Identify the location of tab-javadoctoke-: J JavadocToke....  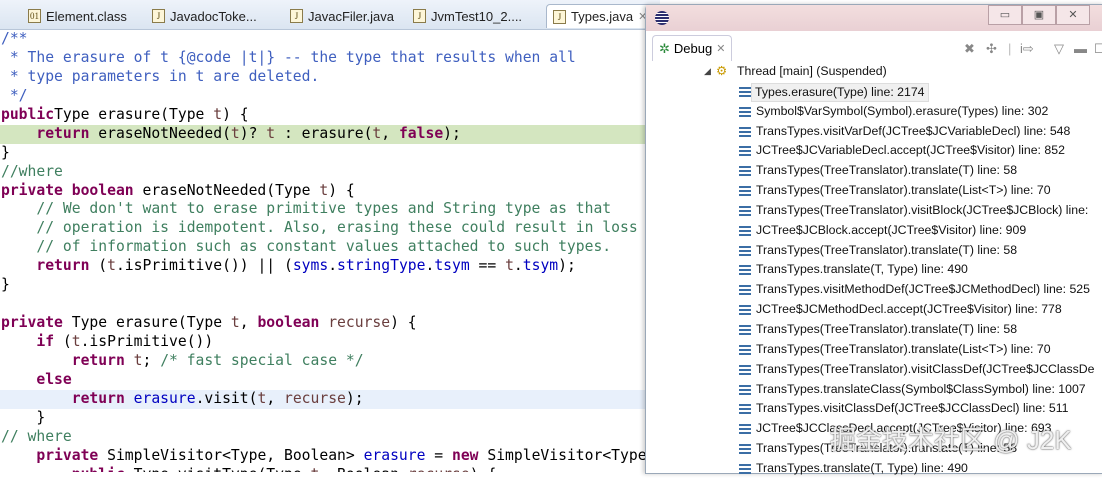
(204, 16).